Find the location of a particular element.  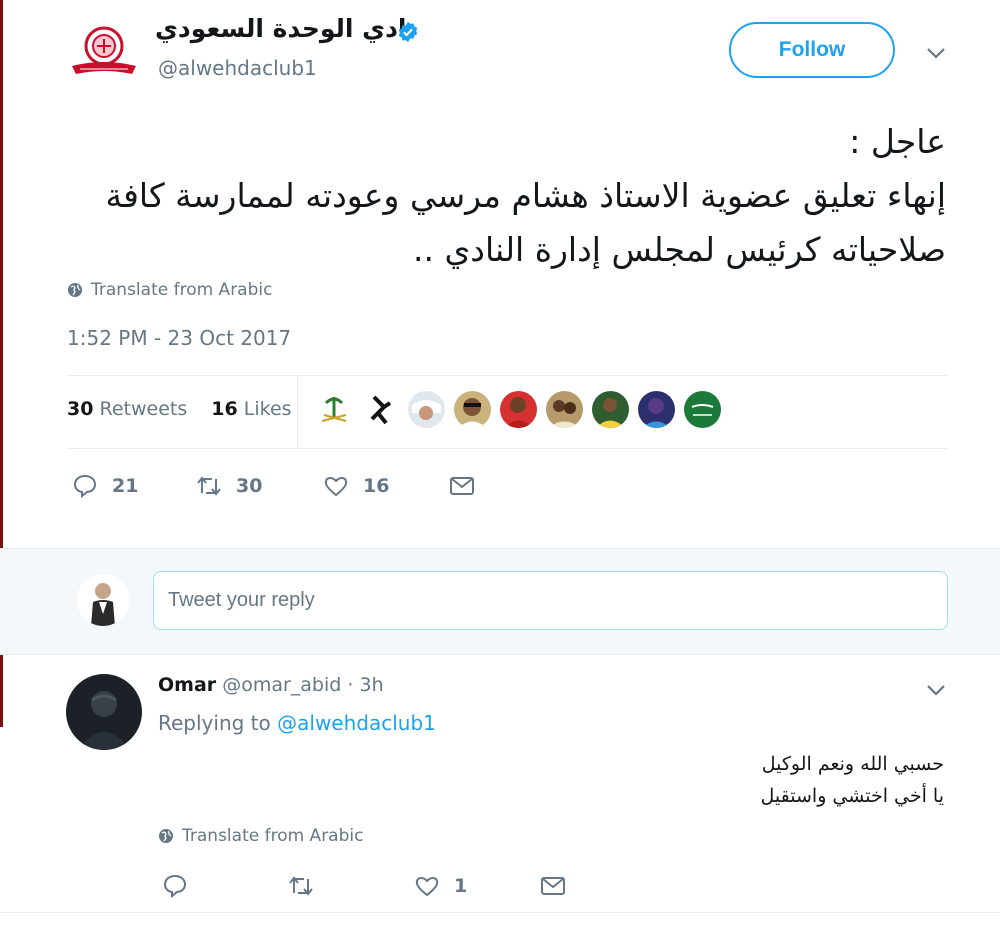

replying-prefix: Replying to is located at coordinates (214, 723).